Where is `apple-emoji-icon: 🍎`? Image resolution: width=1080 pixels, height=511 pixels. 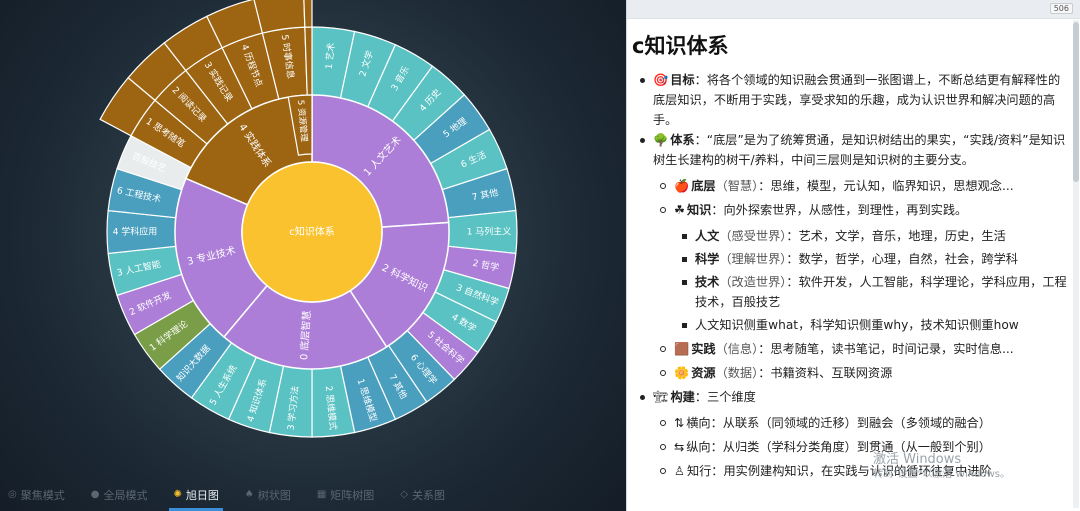 apple-emoji-icon: 🍎 is located at coordinates (682, 186).